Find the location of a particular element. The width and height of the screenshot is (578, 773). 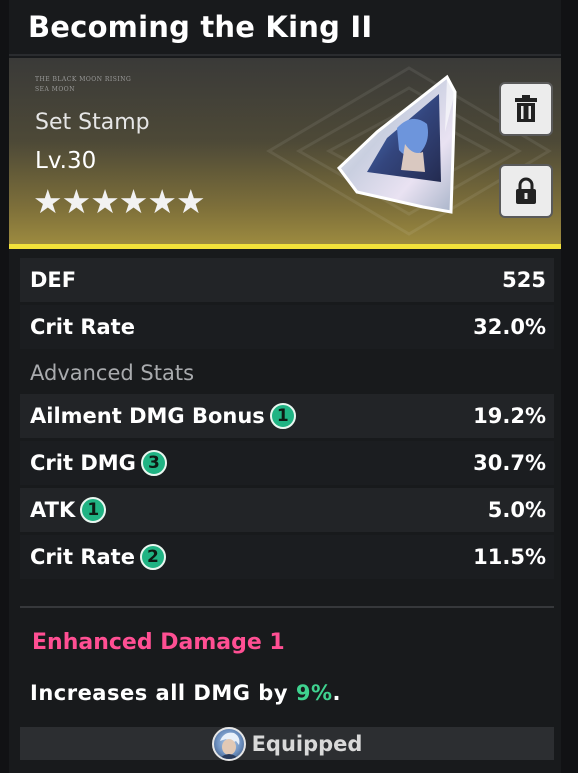

set-effect-description: Increases all DMG by 9%. is located at coordinates (185, 693).